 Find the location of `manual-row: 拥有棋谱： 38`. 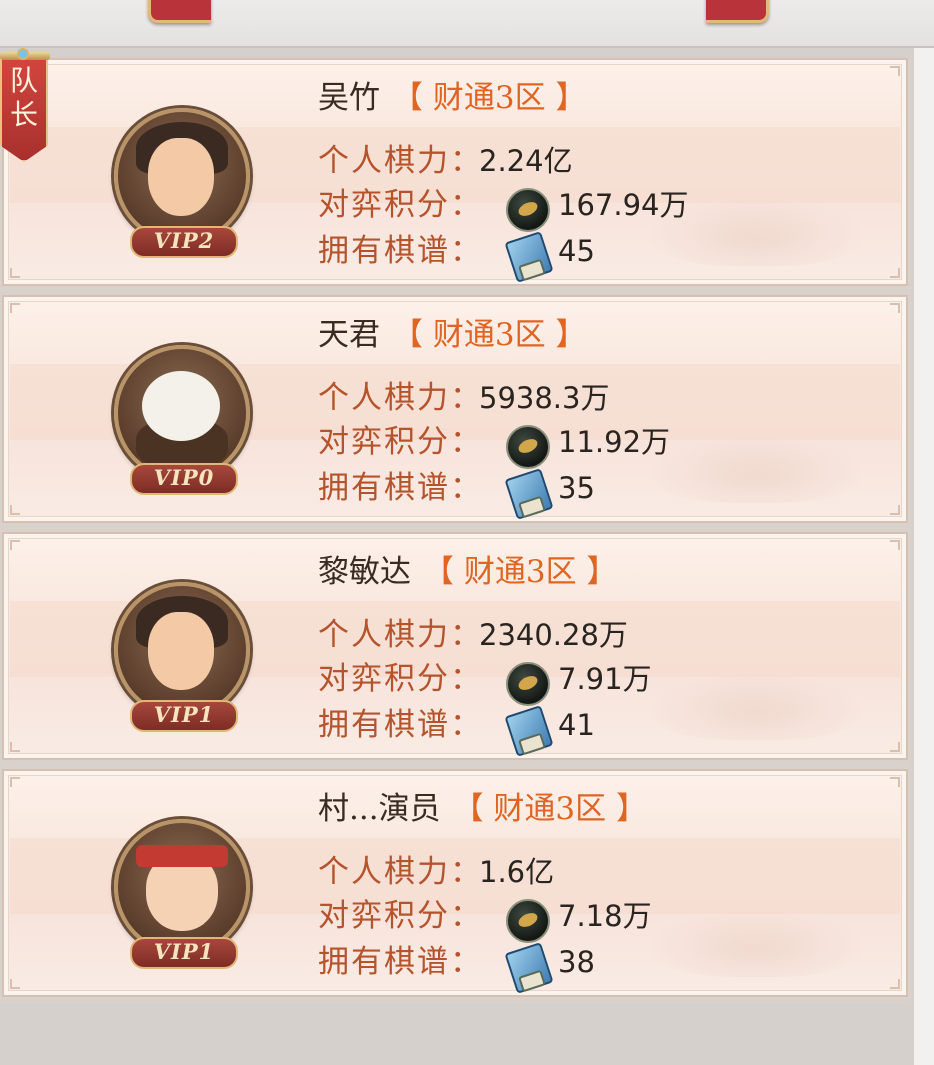

manual-row: 拥有棋谱： 38 is located at coordinates (456, 962).